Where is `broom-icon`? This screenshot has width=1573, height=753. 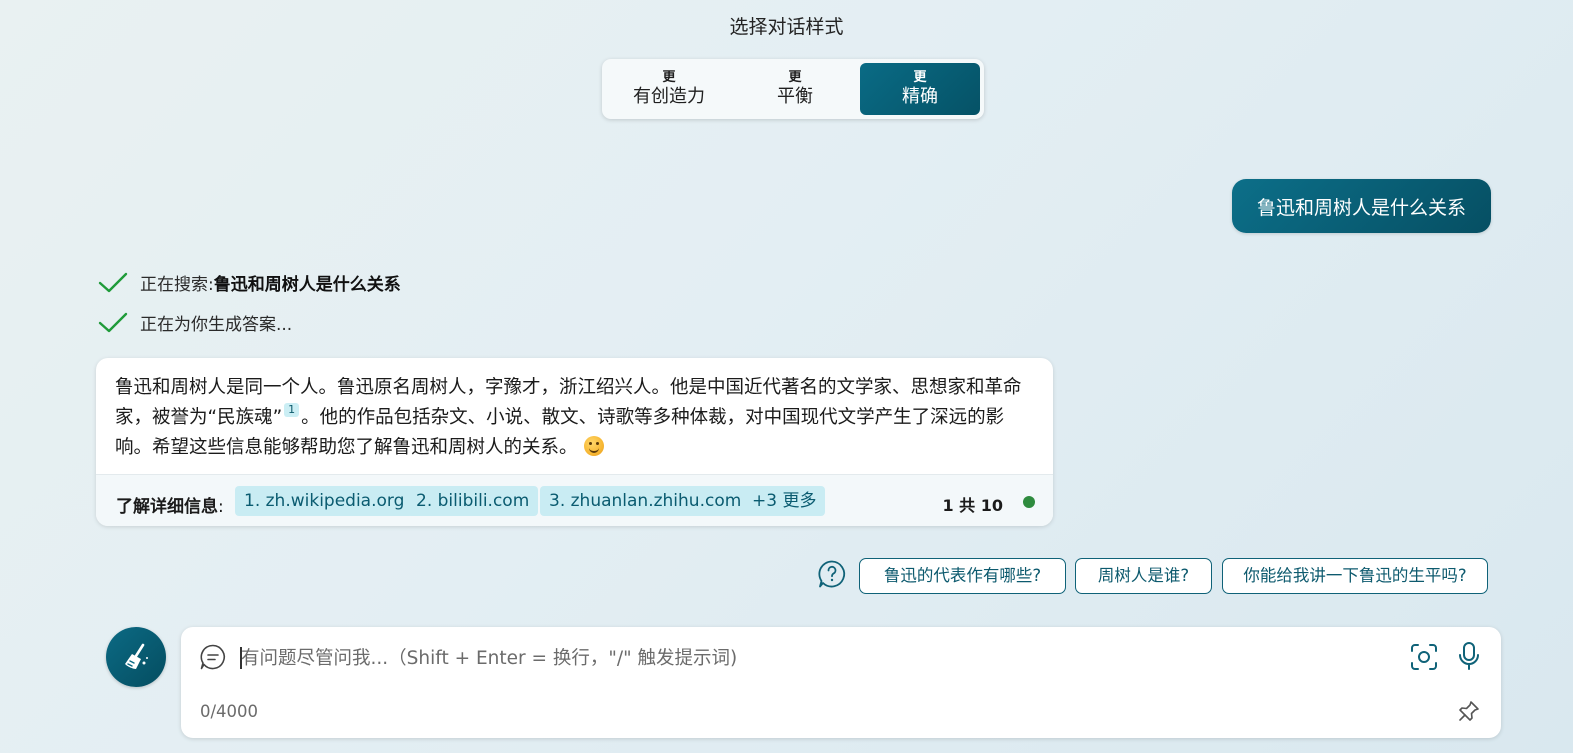 broom-icon is located at coordinates (136, 656).